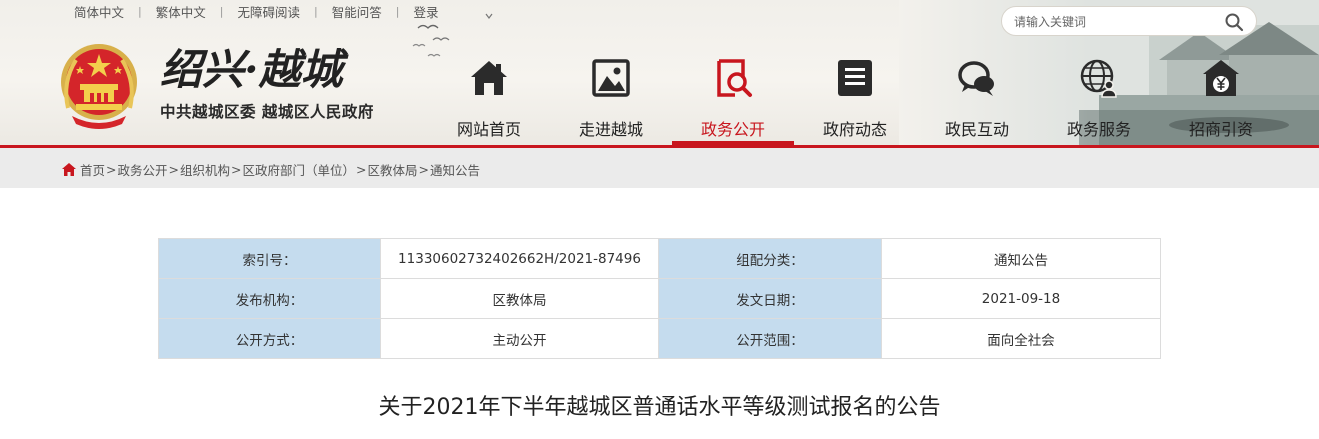 This screenshot has height=439, width=1319. Describe the element at coordinates (519, 258) in the screenshot. I see `meta-value: 11330602732402662H/2021-87496` at that location.